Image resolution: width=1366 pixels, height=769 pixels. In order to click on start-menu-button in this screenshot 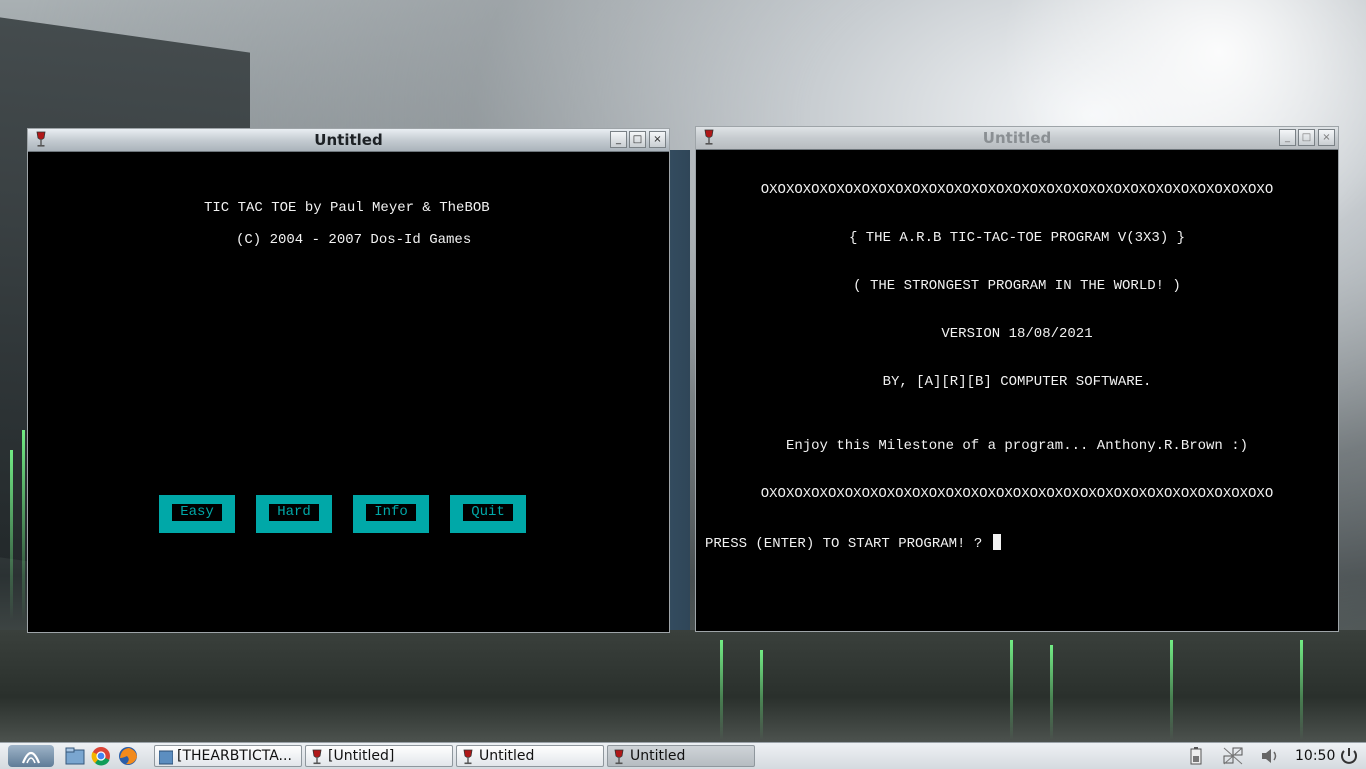, I will do `click(31, 756)`.